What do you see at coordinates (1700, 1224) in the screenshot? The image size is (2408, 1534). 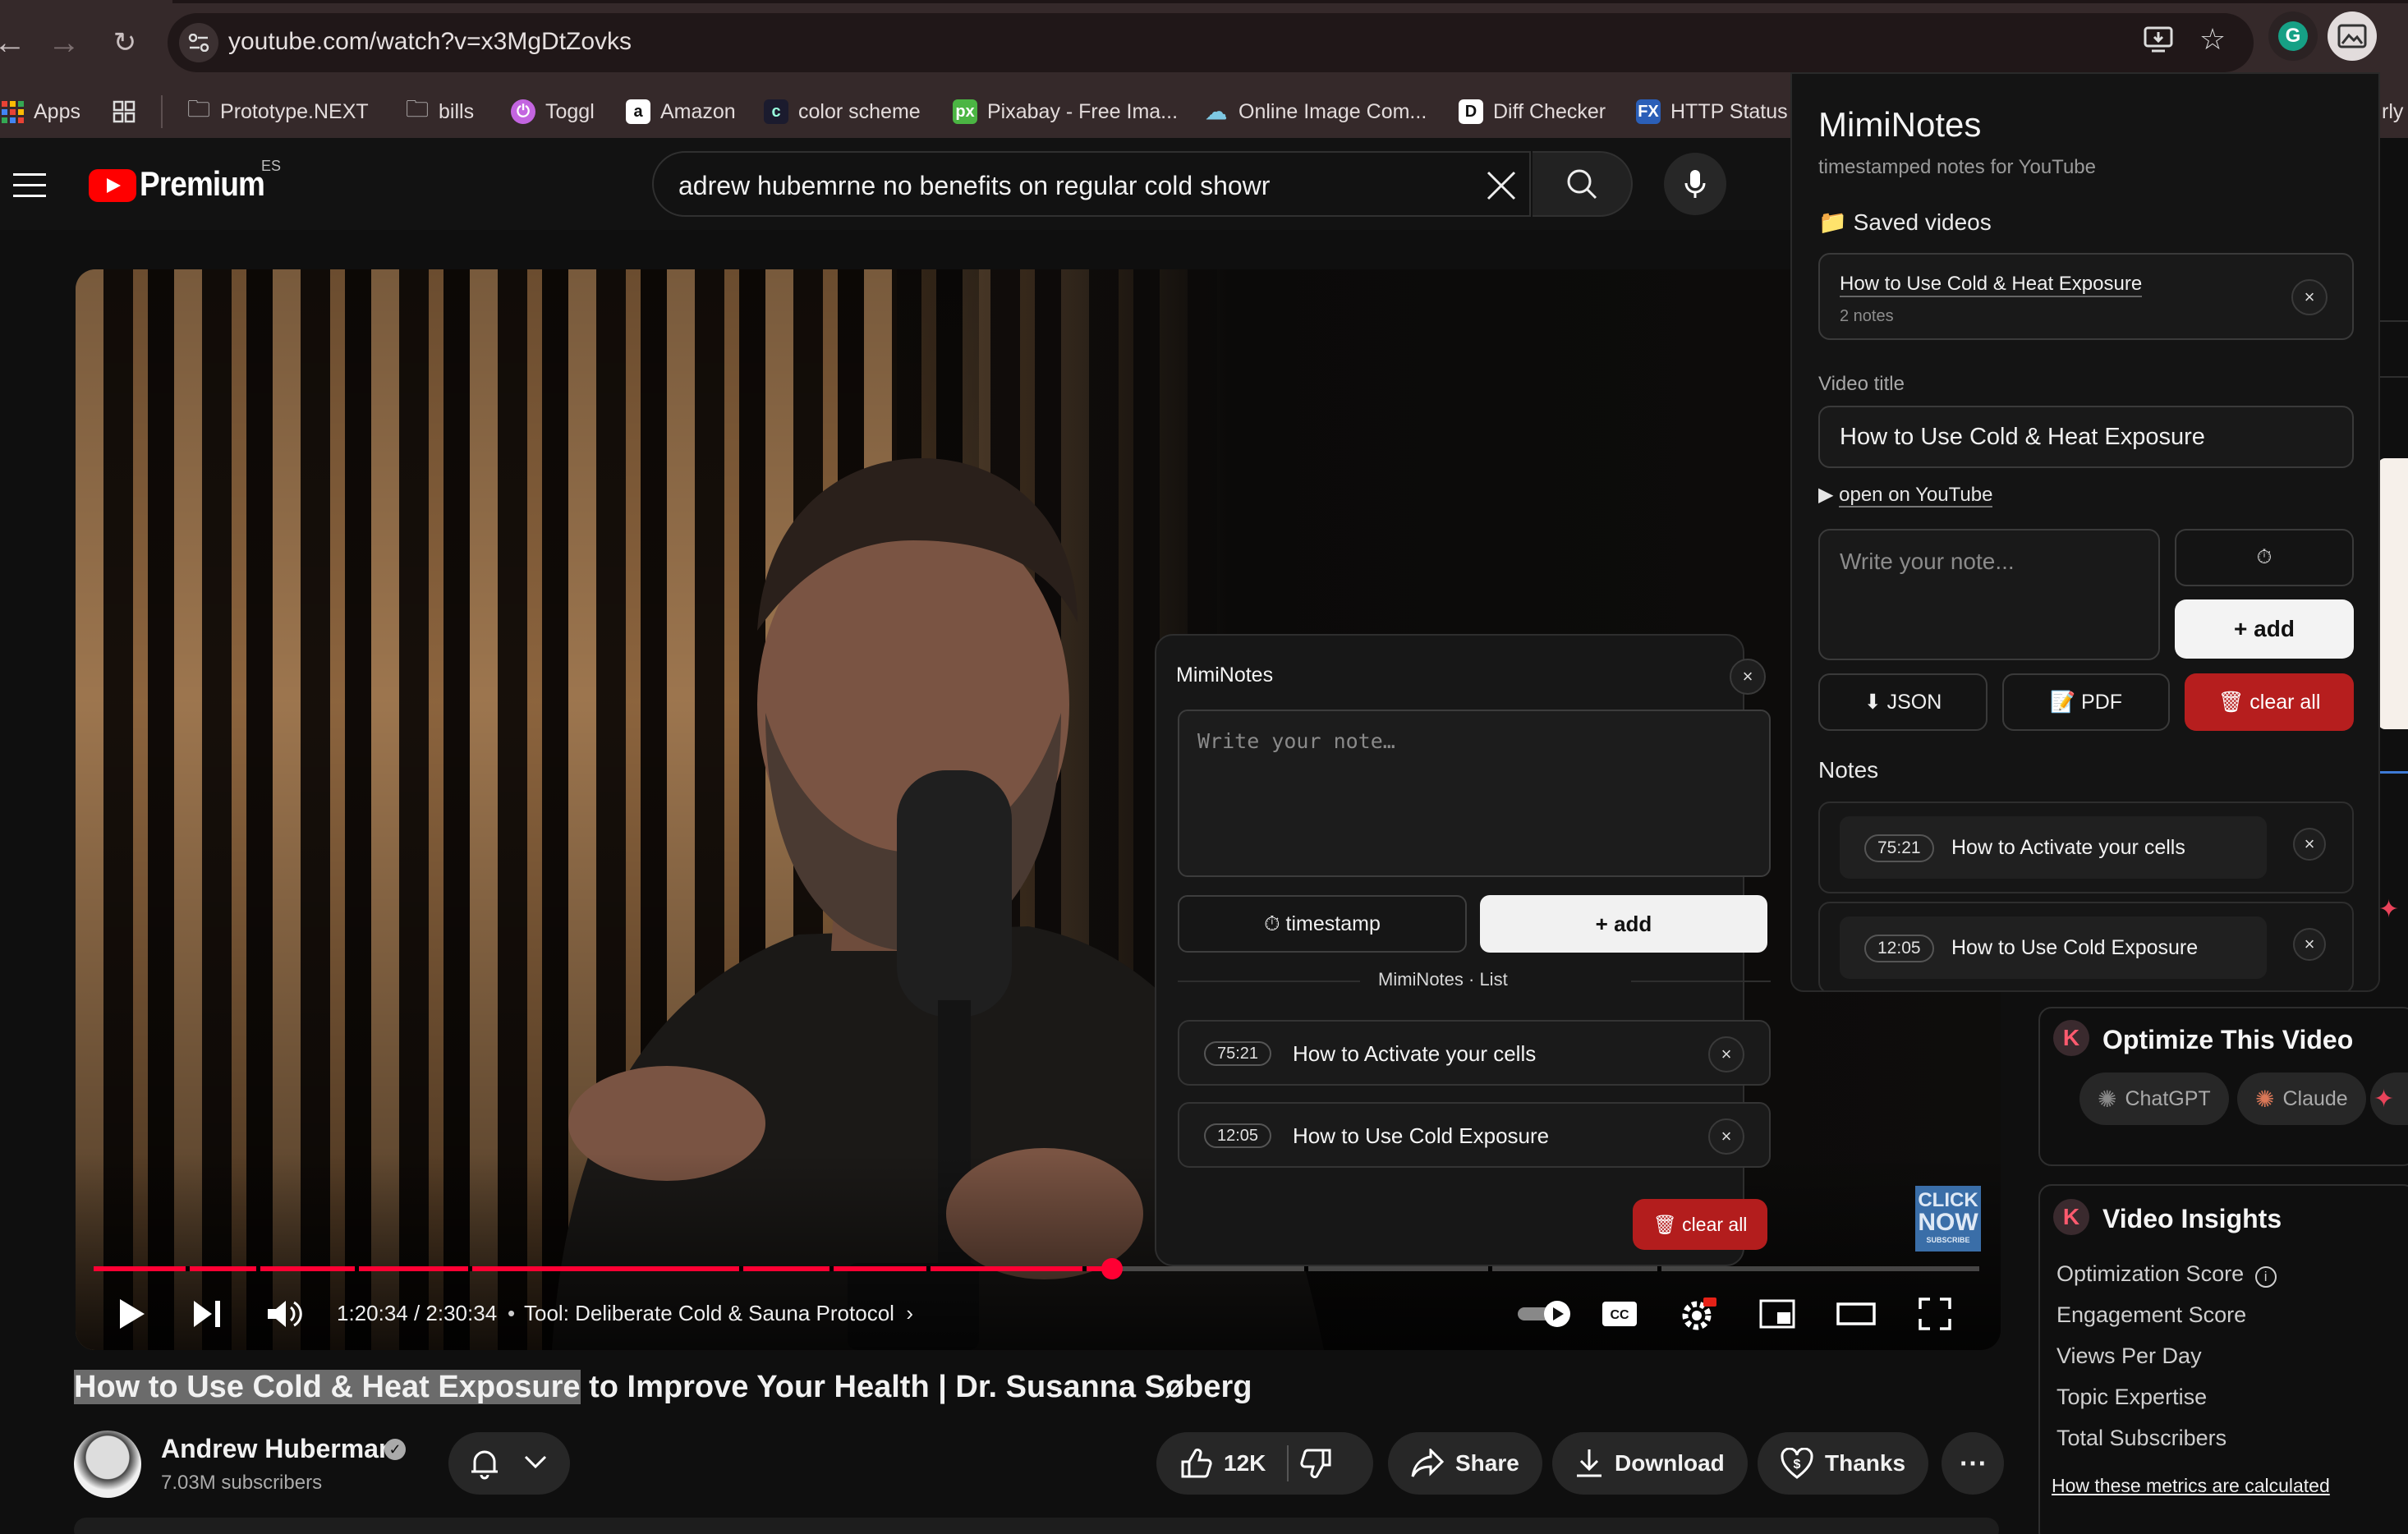 I see `overlay-clear-all-button: 🗑 clear all` at bounding box center [1700, 1224].